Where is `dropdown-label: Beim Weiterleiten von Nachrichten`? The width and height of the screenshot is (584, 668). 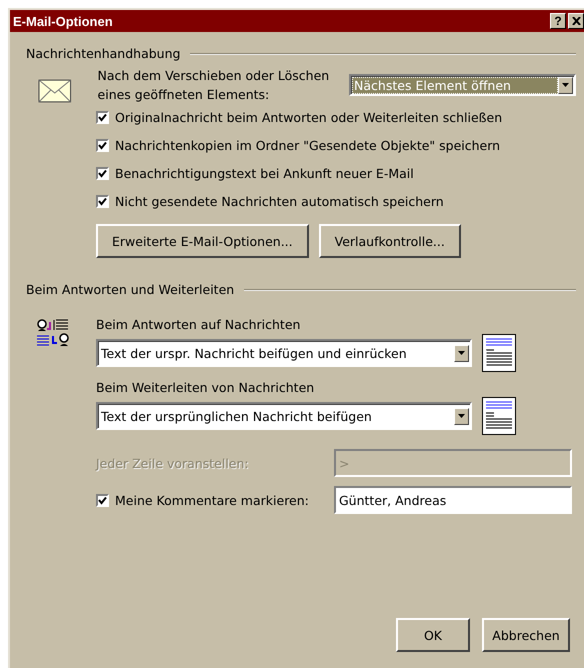 dropdown-label: Beim Weiterleiten von Nachrichten is located at coordinates (206, 387).